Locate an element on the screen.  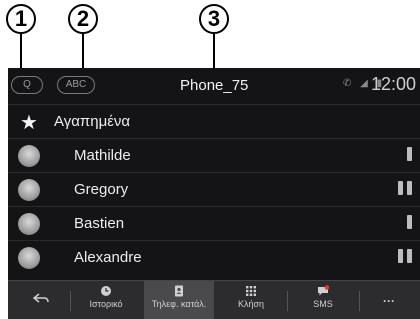
clock-icon is located at coordinates (106, 291).